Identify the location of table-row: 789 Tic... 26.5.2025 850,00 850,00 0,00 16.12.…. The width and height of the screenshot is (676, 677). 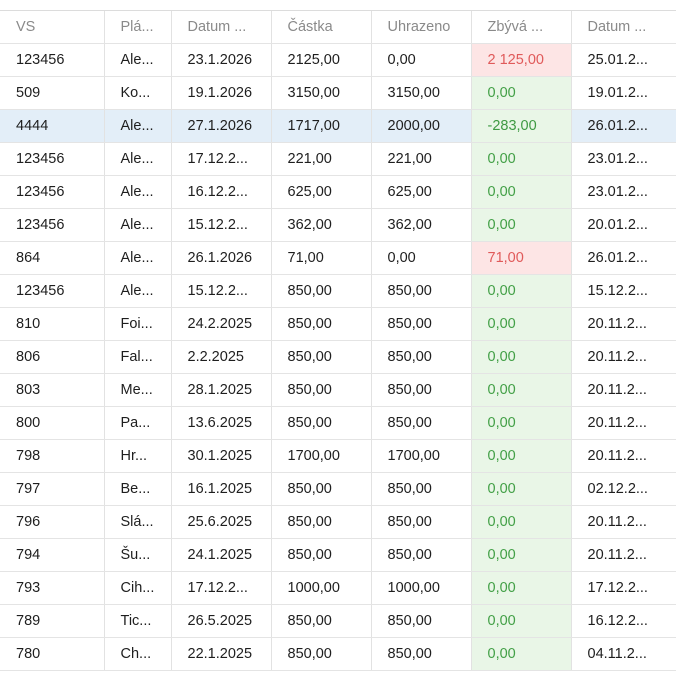
(338, 621).